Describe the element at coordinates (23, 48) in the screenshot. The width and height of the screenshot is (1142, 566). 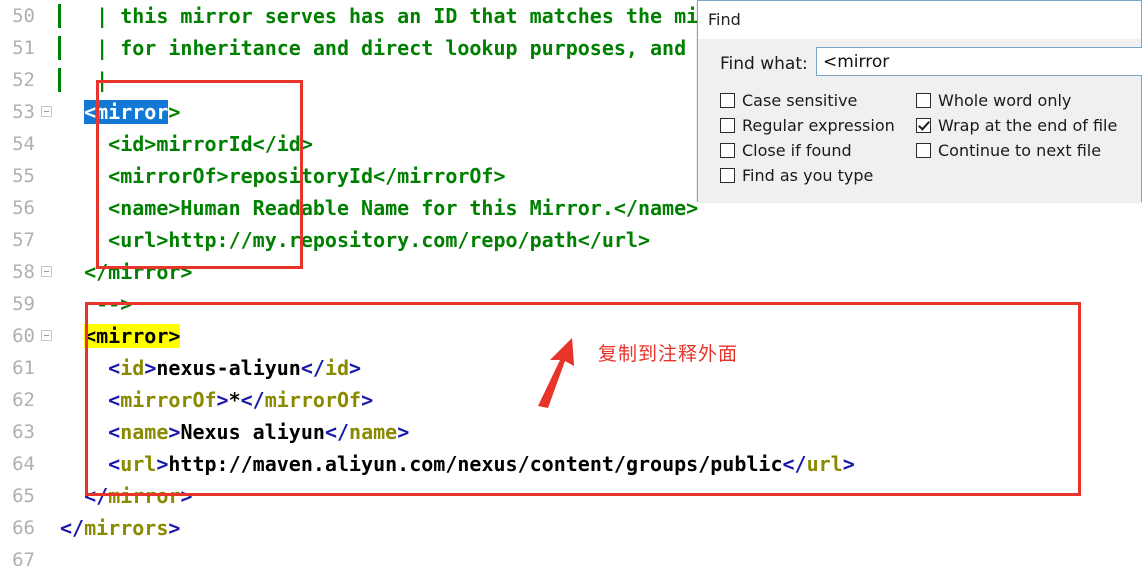
I see `line-number-label: 51` at that location.